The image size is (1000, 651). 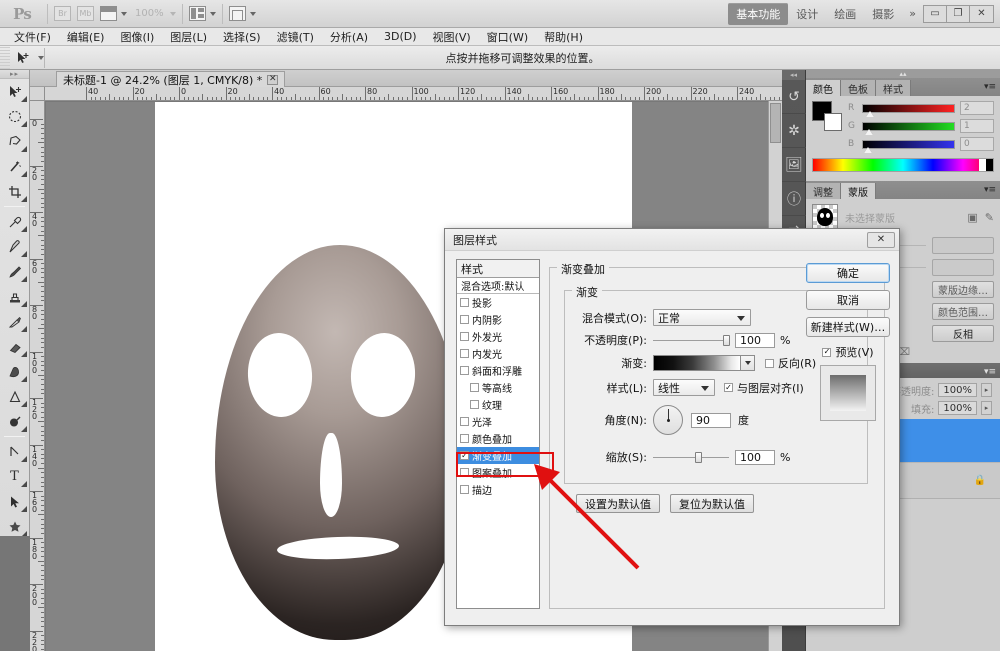 I want to click on slider-g, so click(x=908, y=128).